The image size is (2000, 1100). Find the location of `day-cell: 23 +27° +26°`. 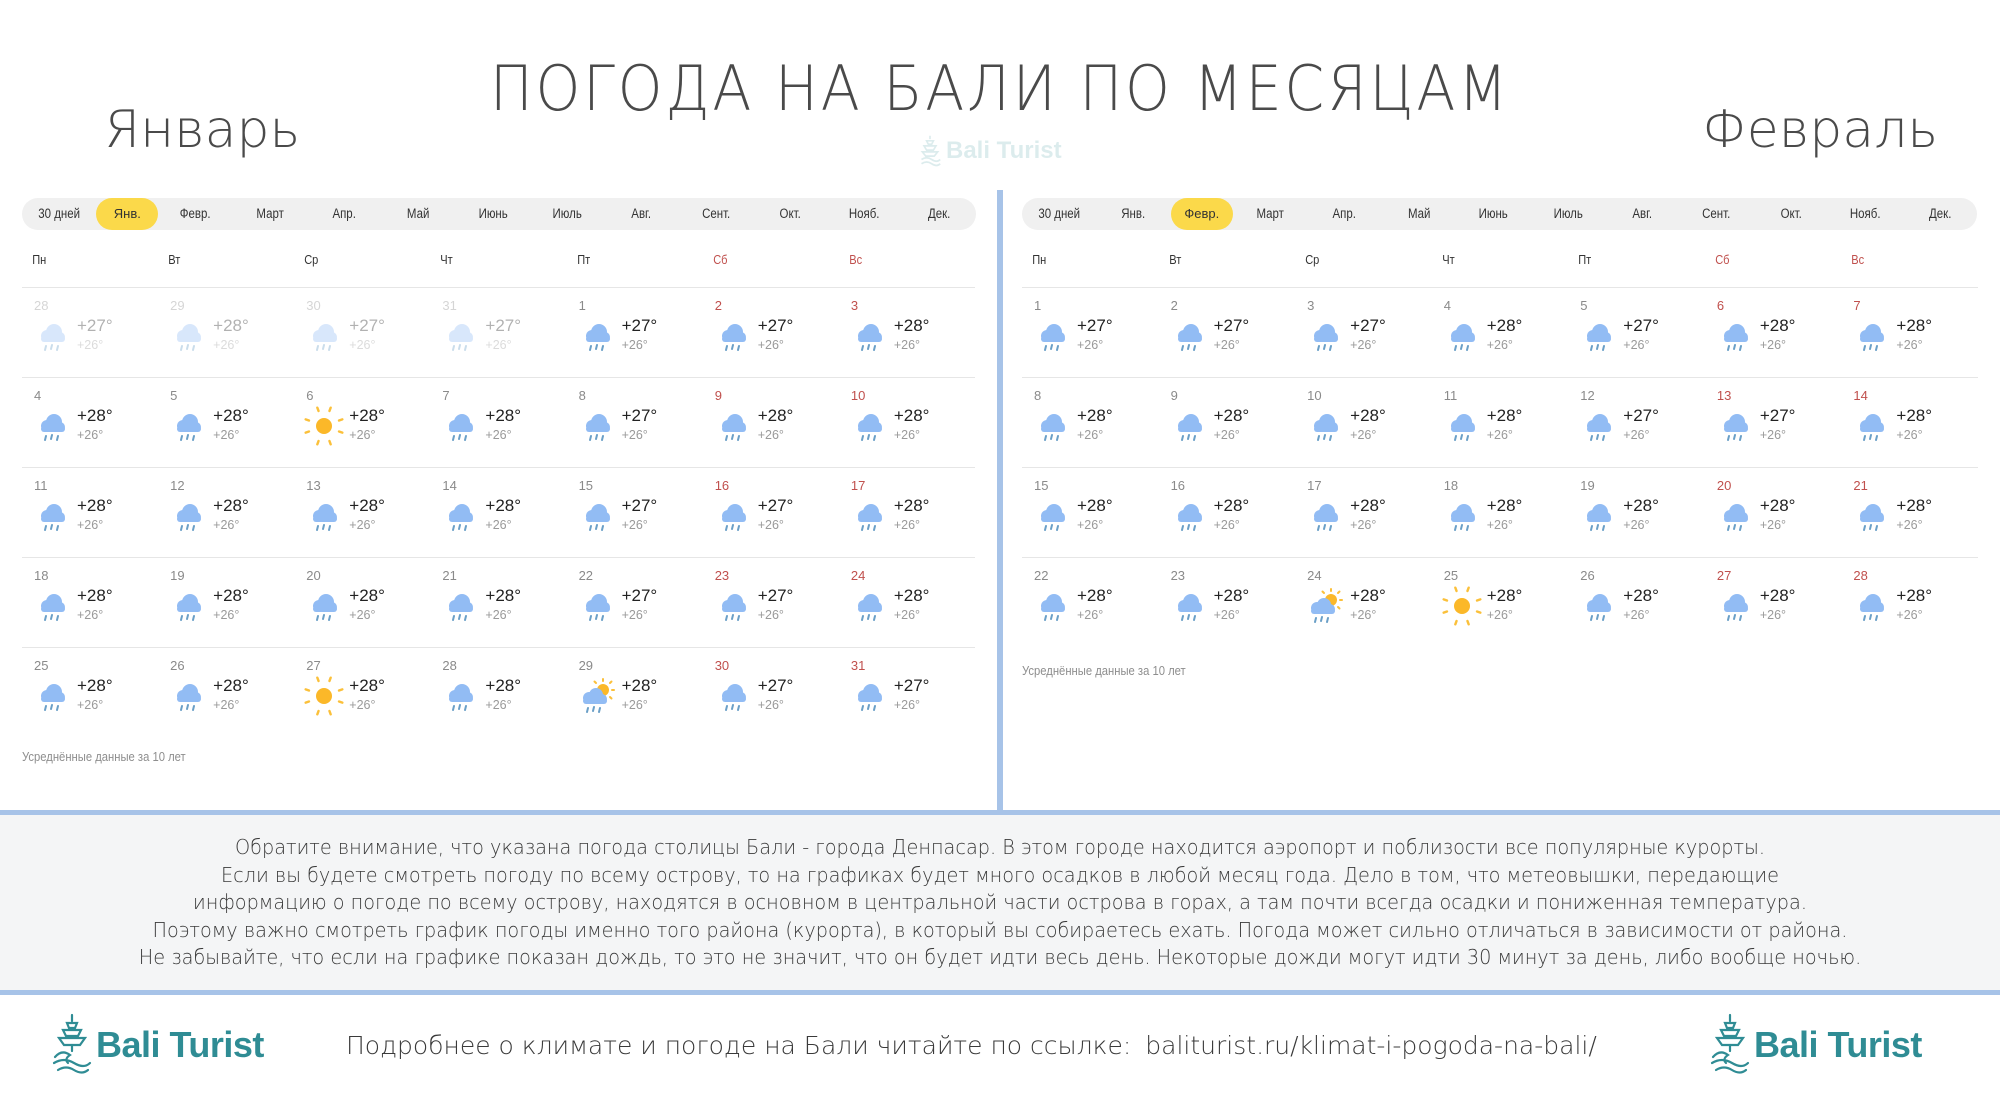

day-cell: 23 +27° +26° is located at coordinates (771, 603).